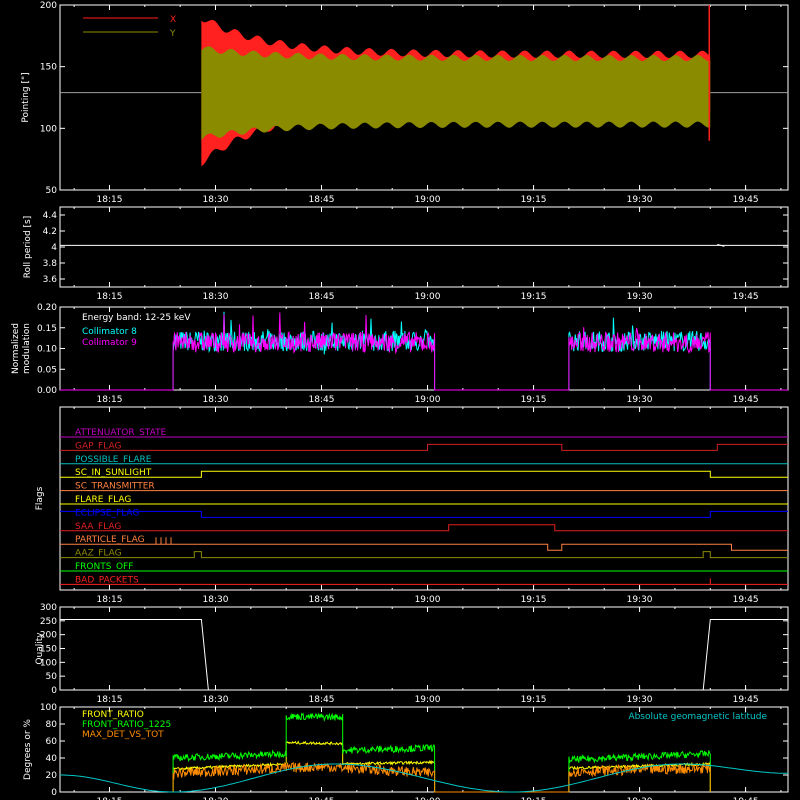 The height and width of the screenshot is (800, 800). Describe the element at coordinates (28, 247) in the screenshot. I see `y-axis-label: Roll period [s]` at that location.